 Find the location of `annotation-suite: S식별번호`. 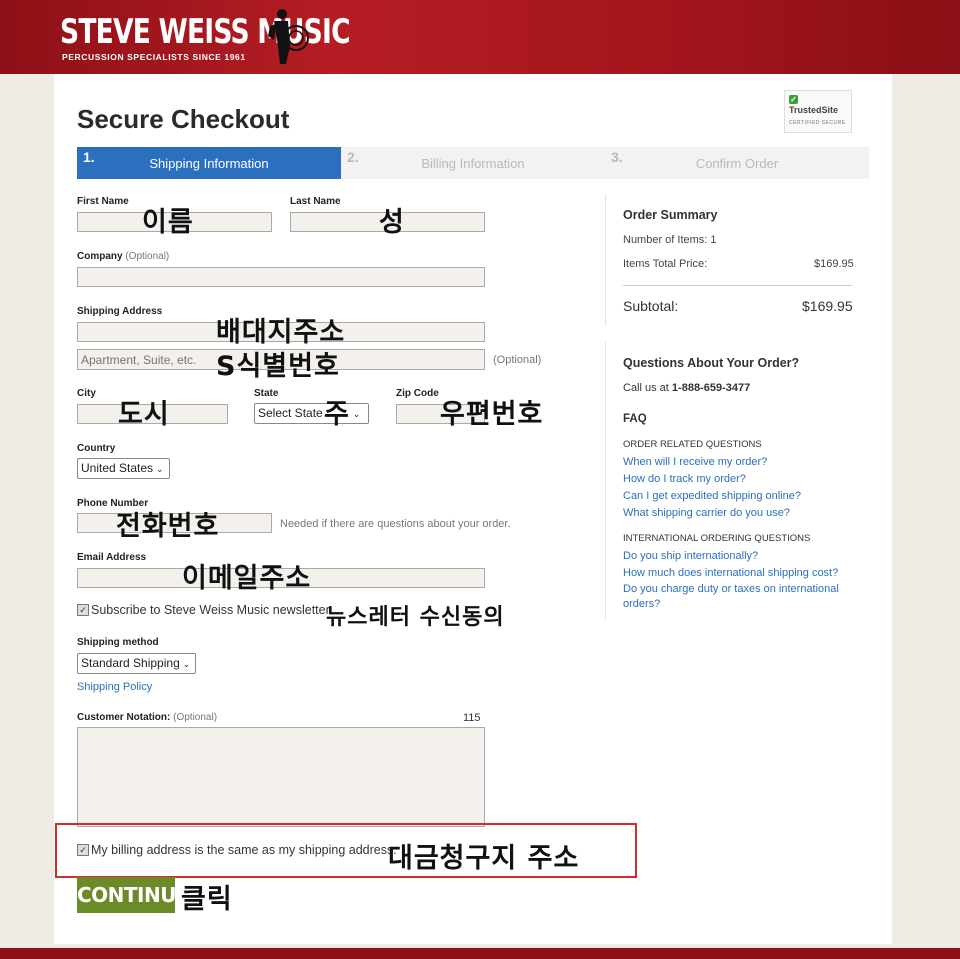

annotation-suite: S식별번호 is located at coordinates (278, 366).